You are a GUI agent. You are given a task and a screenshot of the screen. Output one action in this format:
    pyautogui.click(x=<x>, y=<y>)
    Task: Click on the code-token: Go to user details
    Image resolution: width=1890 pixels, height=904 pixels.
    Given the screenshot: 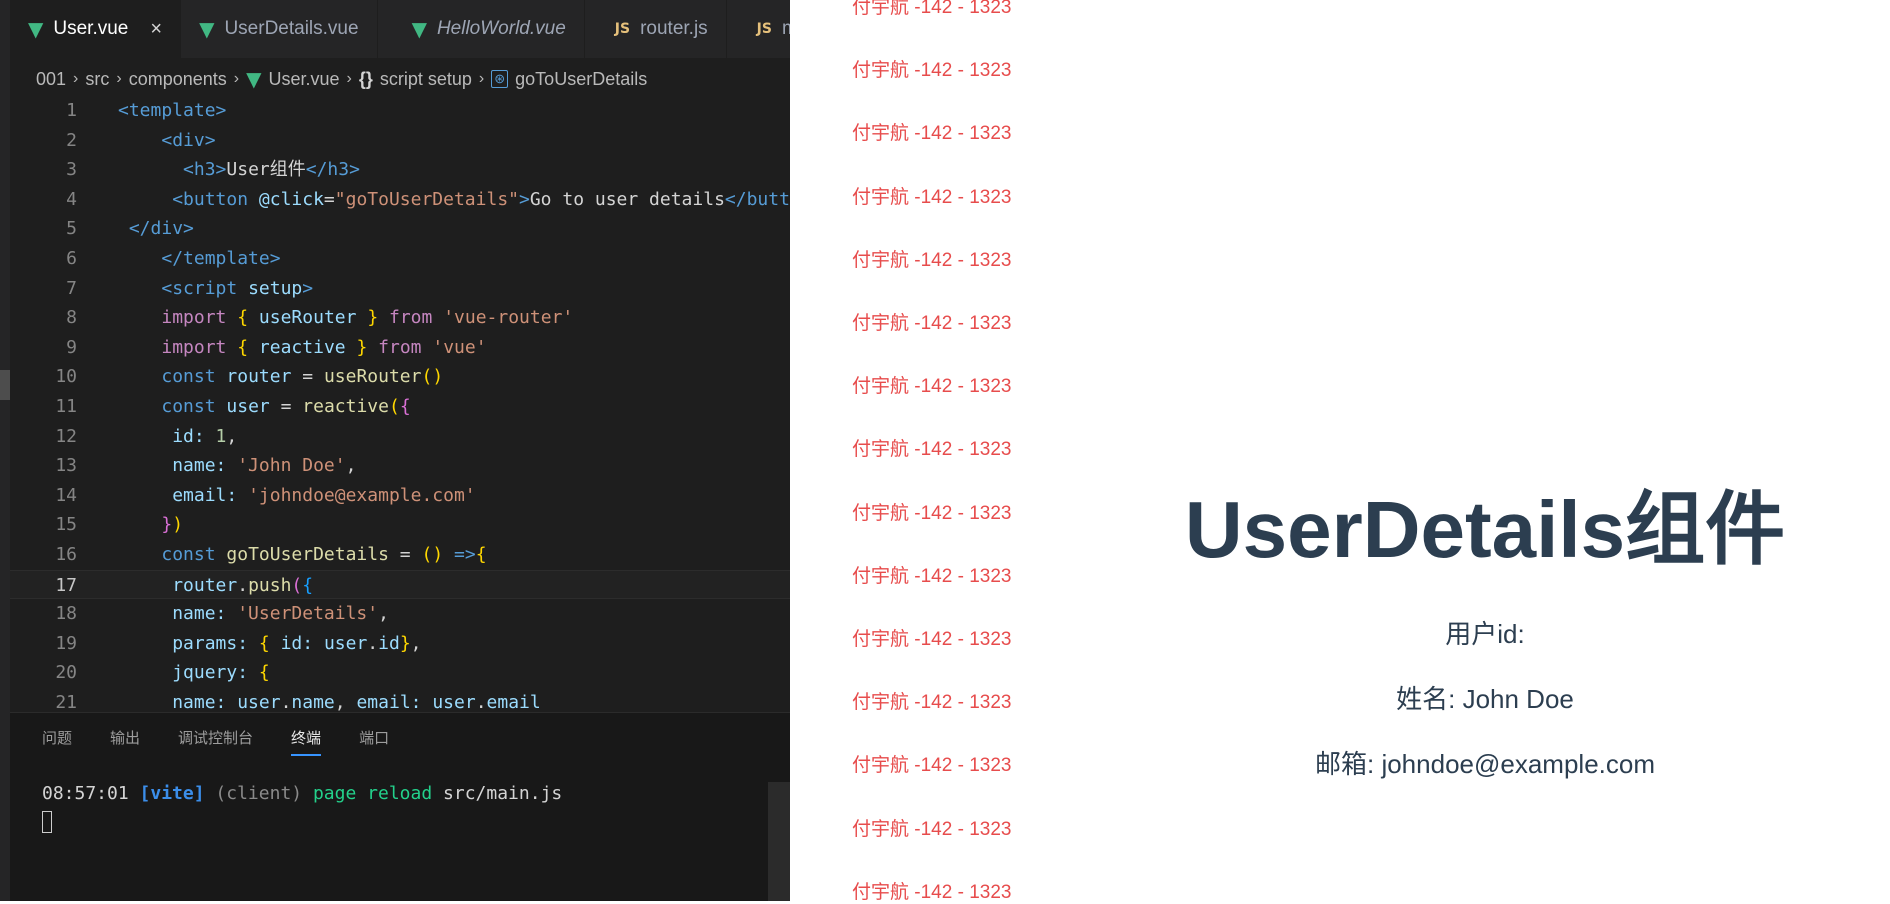 What is the action you would take?
    pyautogui.click(x=627, y=199)
    